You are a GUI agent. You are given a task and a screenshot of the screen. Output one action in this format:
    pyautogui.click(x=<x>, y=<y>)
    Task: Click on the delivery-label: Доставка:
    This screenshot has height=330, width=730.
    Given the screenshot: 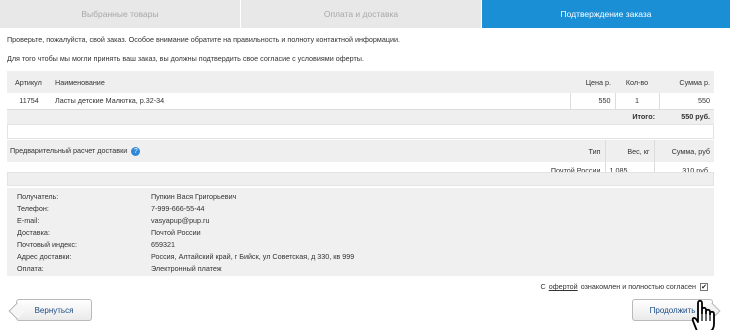 What is the action you would take?
    pyautogui.click(x=33, y=232)
    